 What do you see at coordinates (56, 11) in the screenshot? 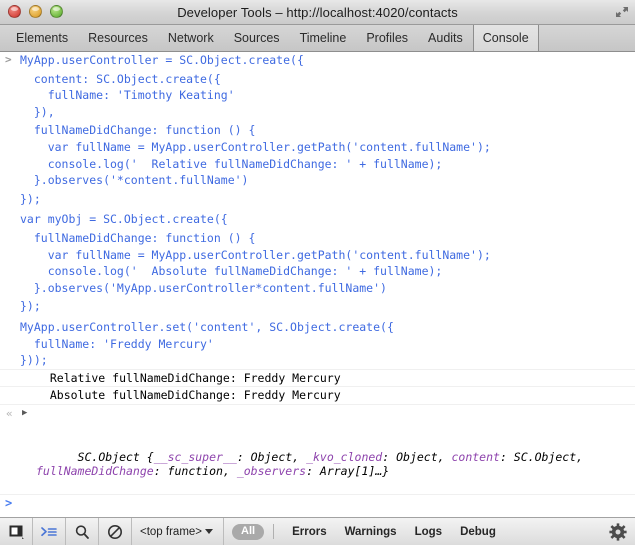
I see `zoom-button` at bounding box center [56, 11].